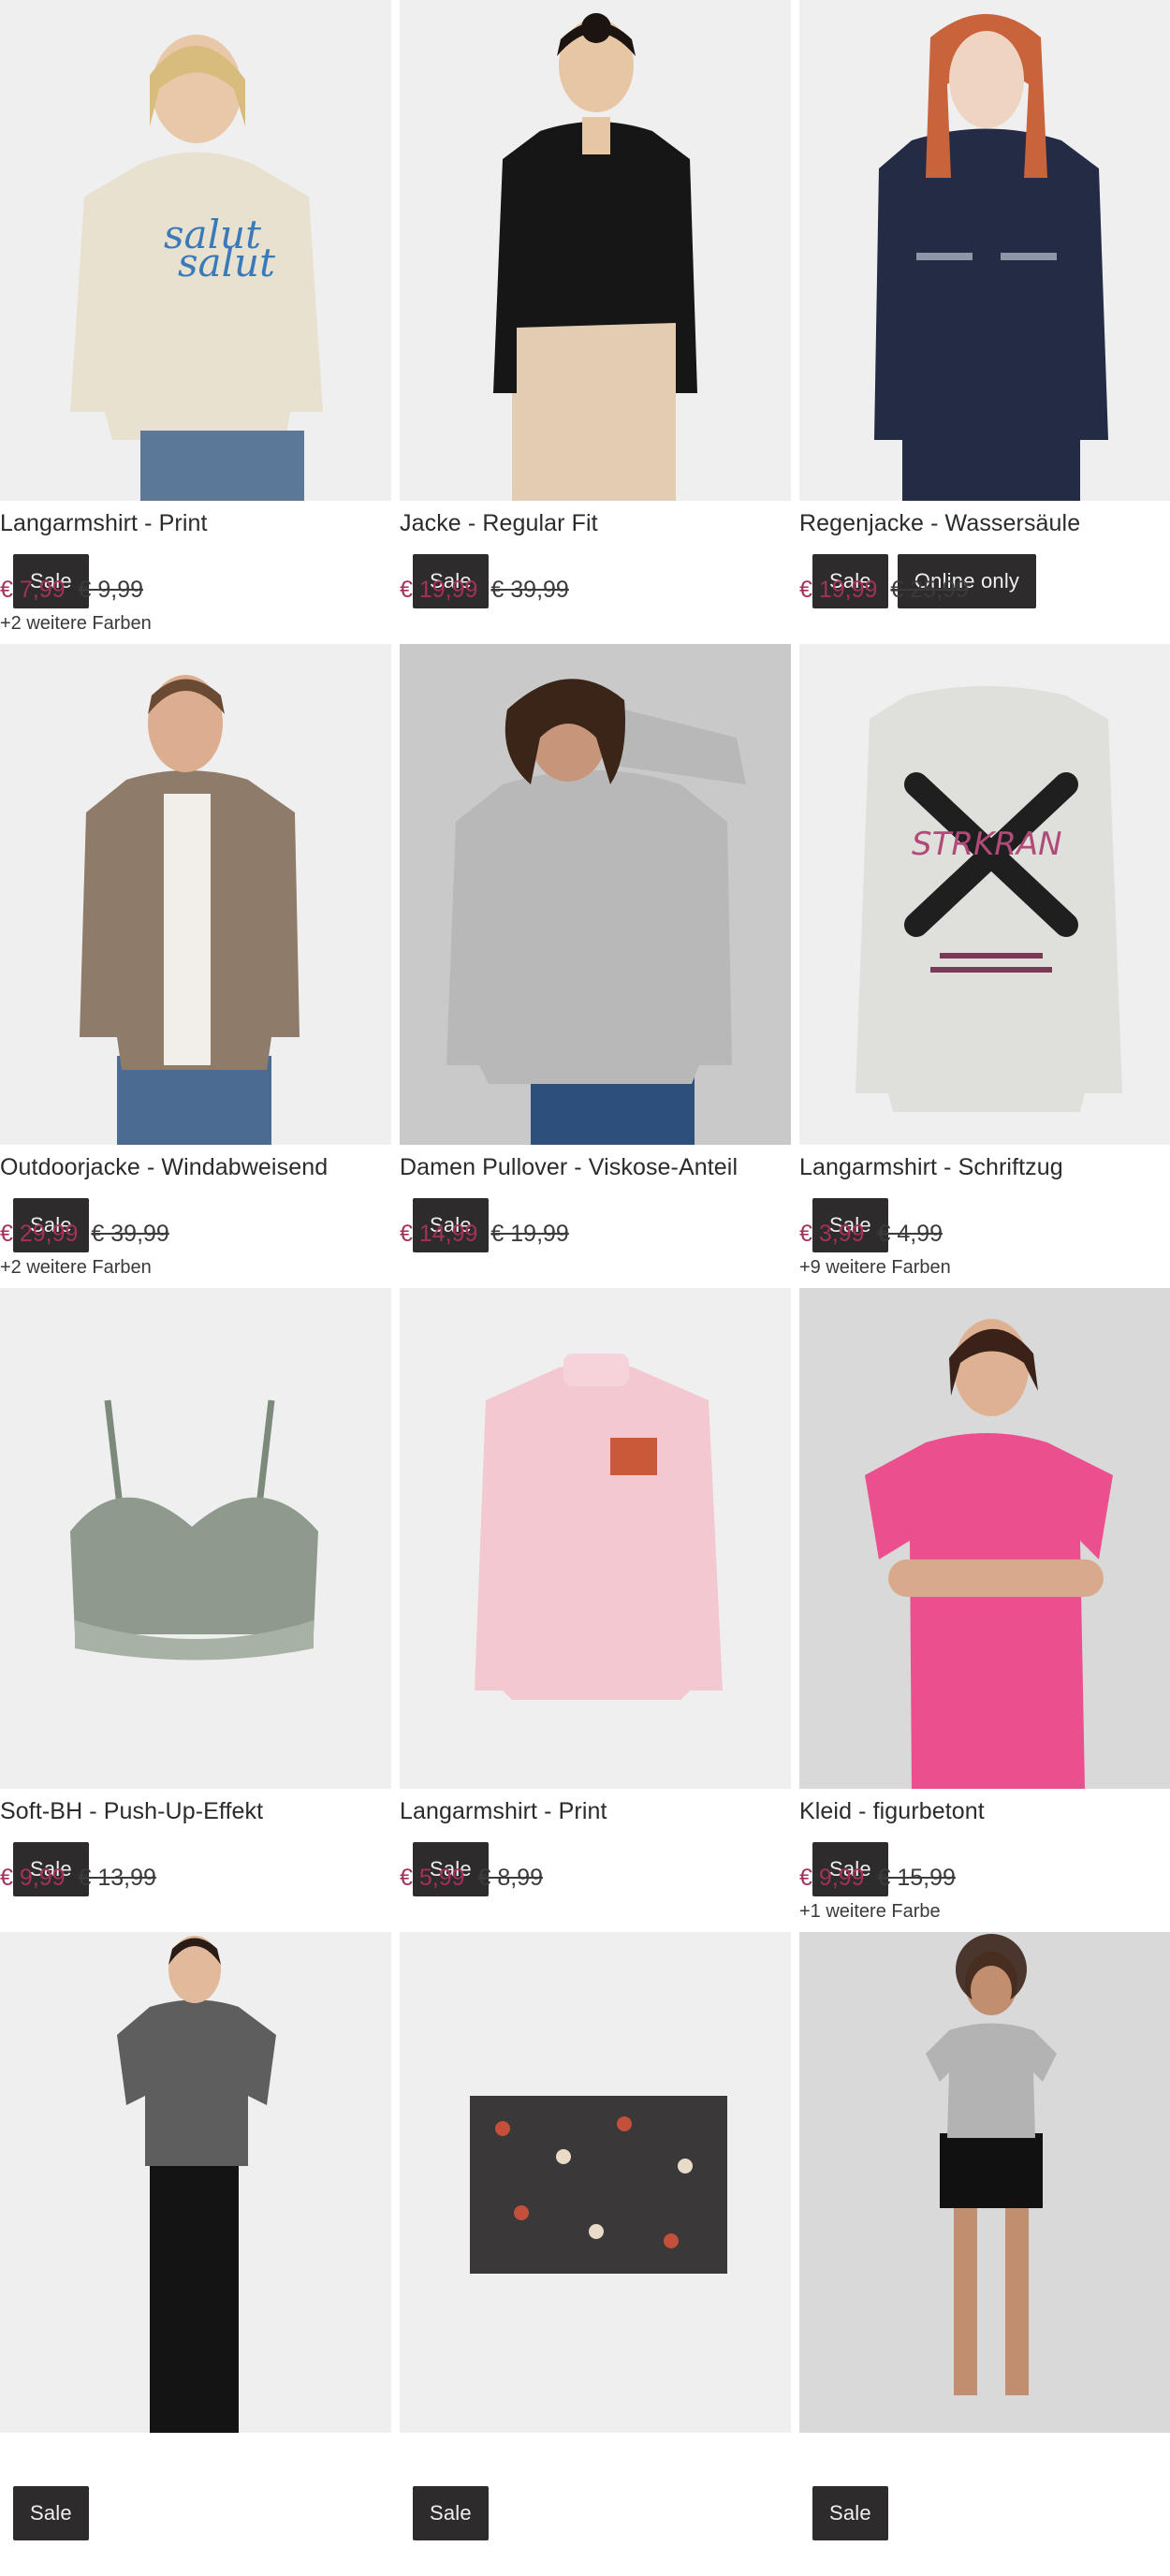 The width and height of the screenshot is (1170, 2576). Describe the element at coordinates (871, 1234) in the screenshot. I see `price-row: € 3,99 € 4,99` at that location.